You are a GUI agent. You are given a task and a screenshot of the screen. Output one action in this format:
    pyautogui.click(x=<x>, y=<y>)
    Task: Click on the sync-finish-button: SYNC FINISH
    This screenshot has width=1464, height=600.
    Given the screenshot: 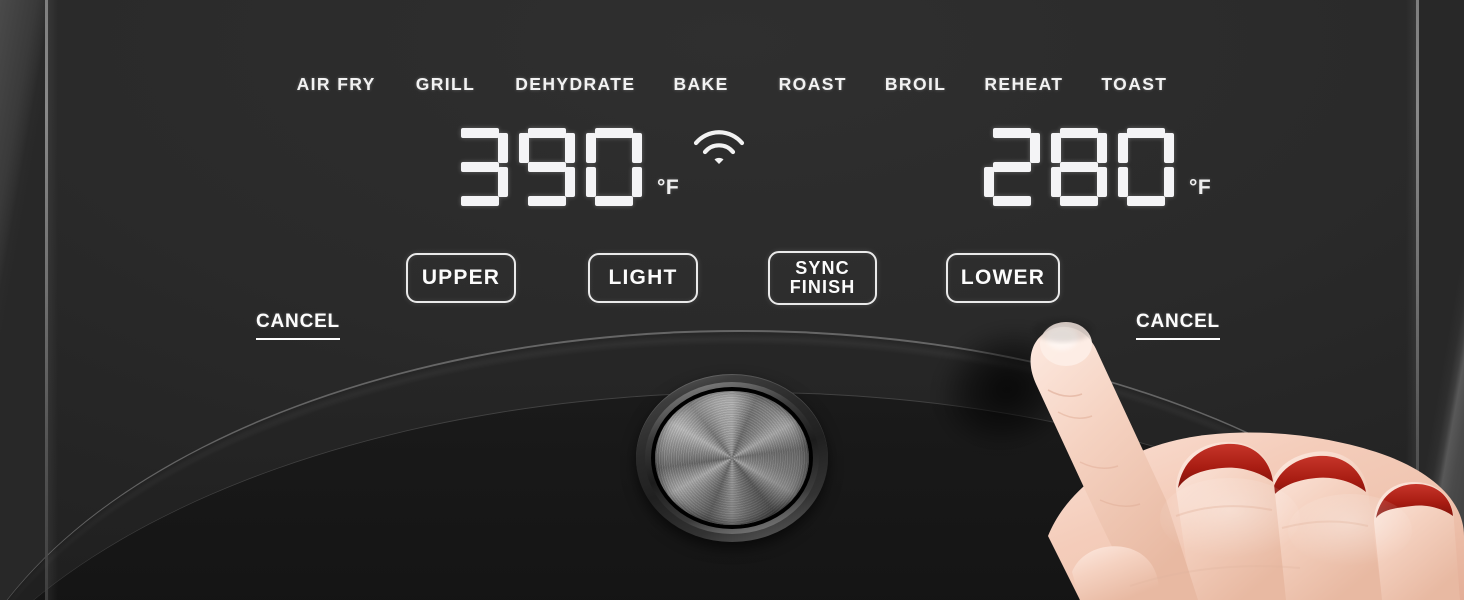 What is the action you would take?
    pyautogui.click(x=822, y=278)
    